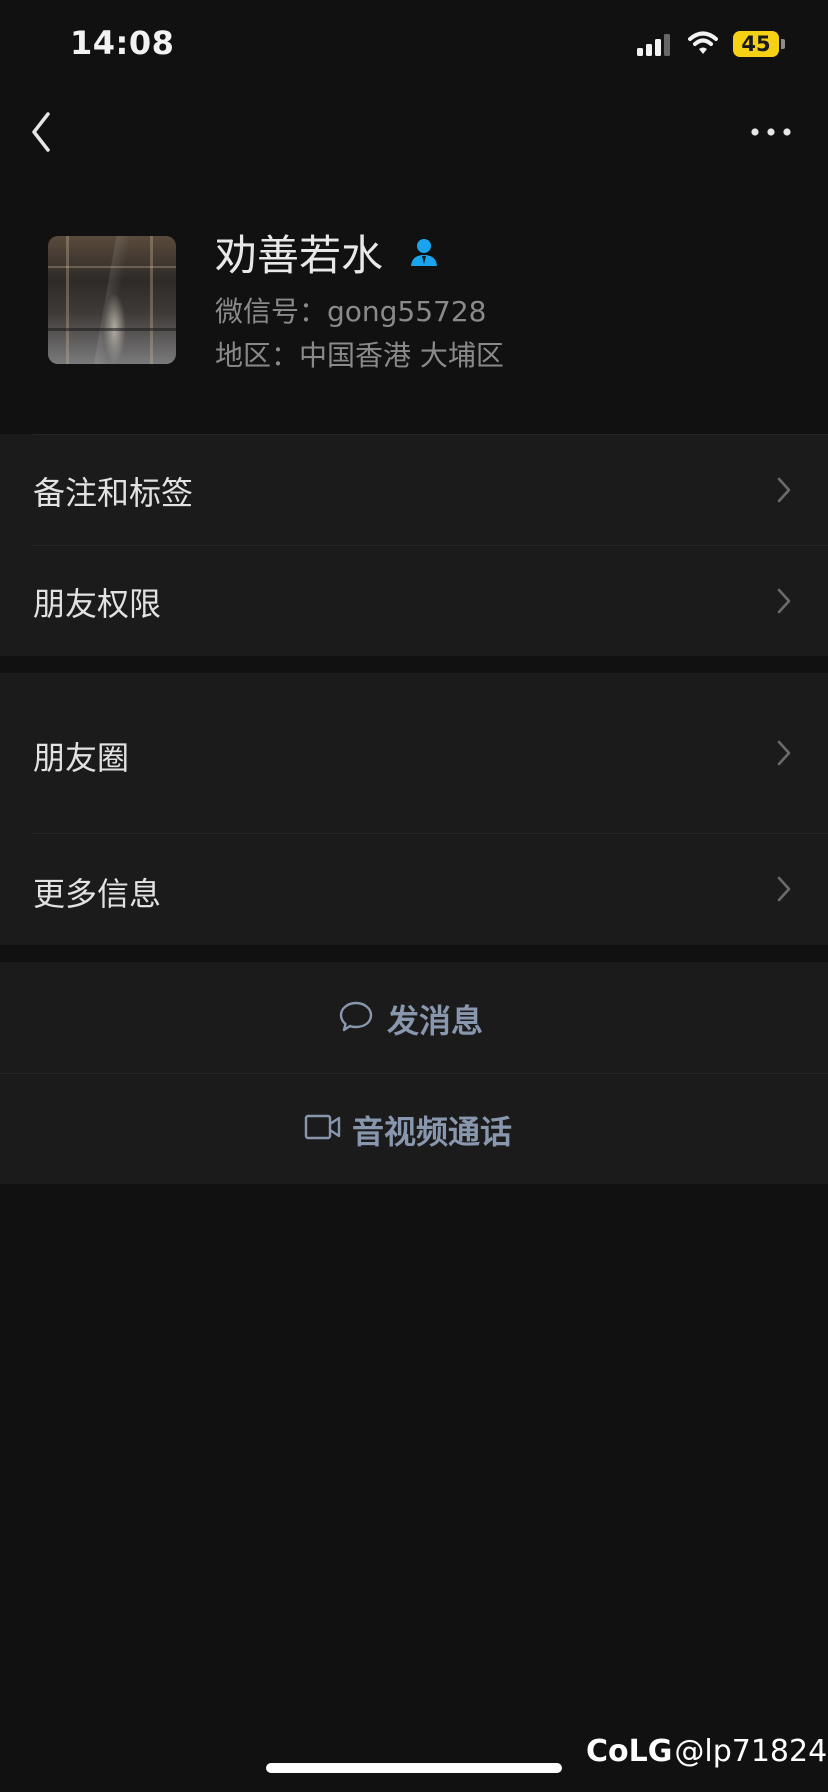 This screenshot has height=1792, width=828. I want to click on person-icon, so click(424, 252).